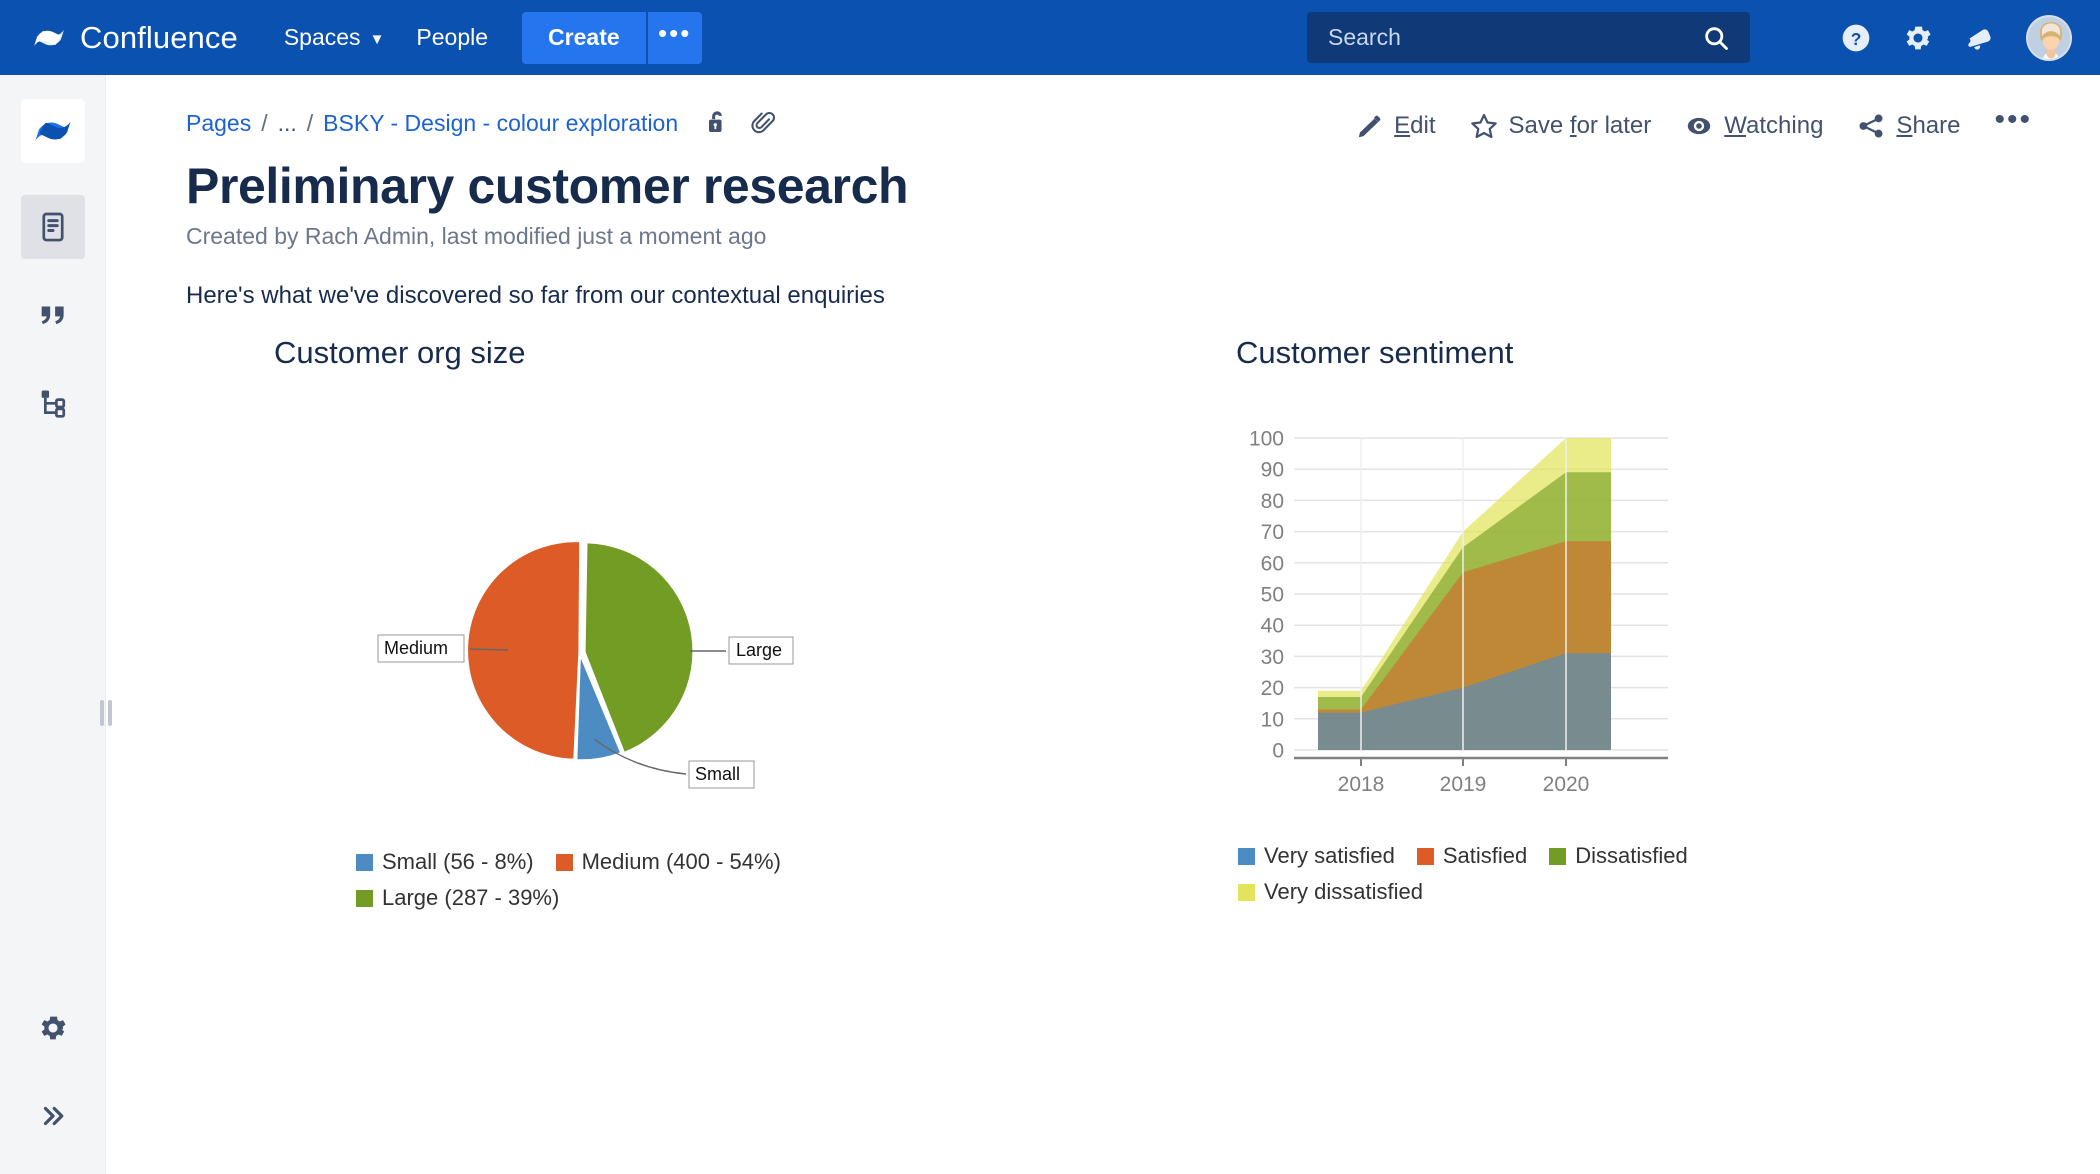 The image size is (2100, 1174). Describe the element at coordinates (717, 774) in the screenshot. I see `svg-text: Small` at that location.